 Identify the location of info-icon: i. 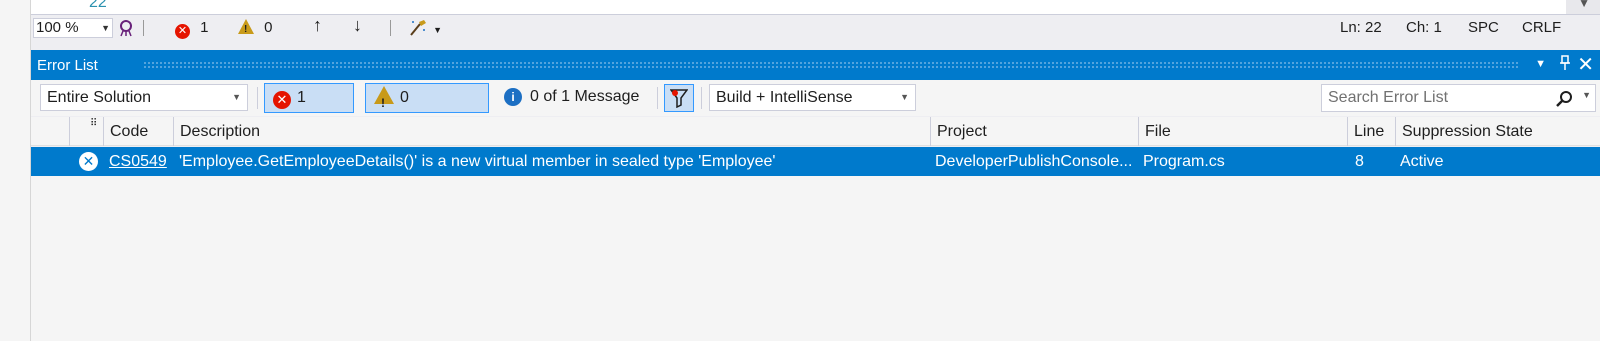
(513, 97).